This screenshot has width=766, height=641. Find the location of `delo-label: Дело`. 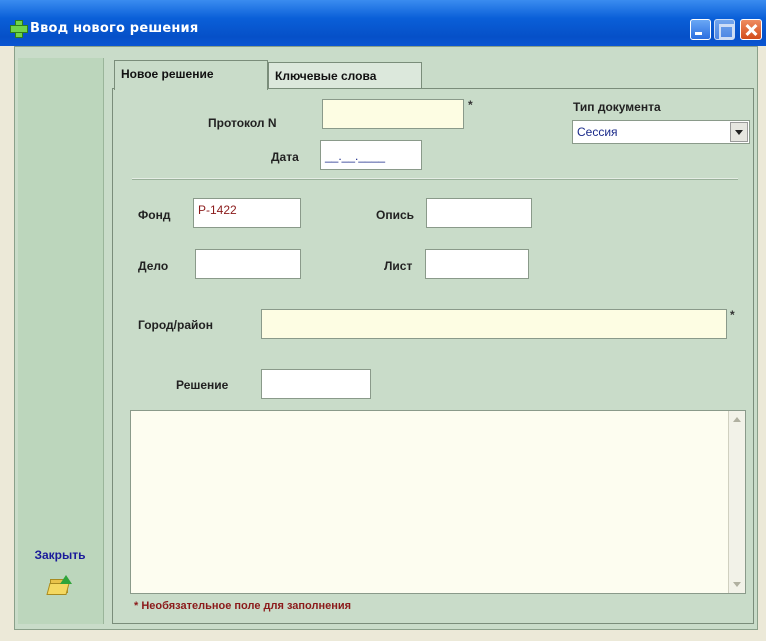

delo-label: Дело is located at coordinates (153, 266).